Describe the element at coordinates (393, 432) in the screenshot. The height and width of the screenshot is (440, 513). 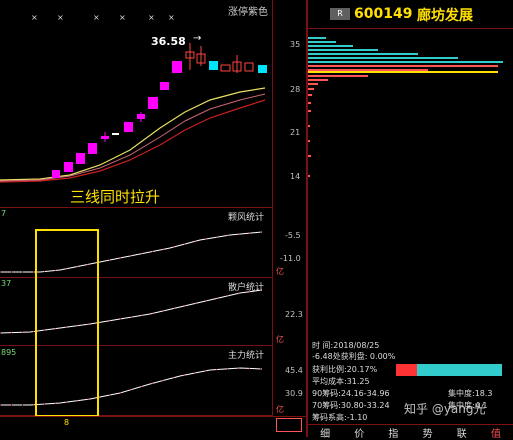
I see `tab-index: 指` at that location.